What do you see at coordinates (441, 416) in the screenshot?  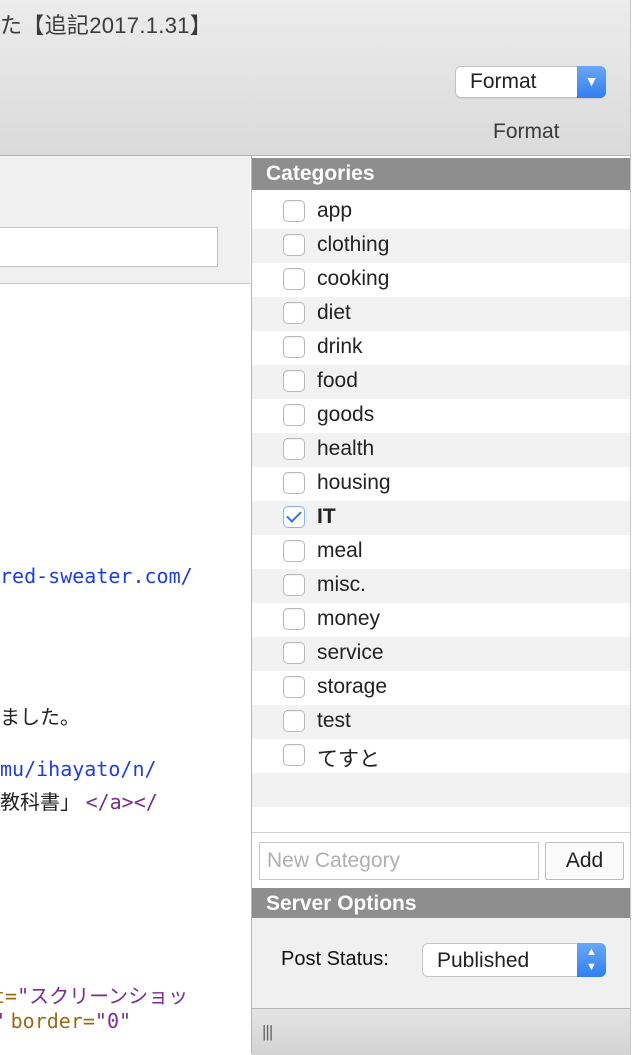 I see `category-item-goods: goods` at bounding box center [441, 416].